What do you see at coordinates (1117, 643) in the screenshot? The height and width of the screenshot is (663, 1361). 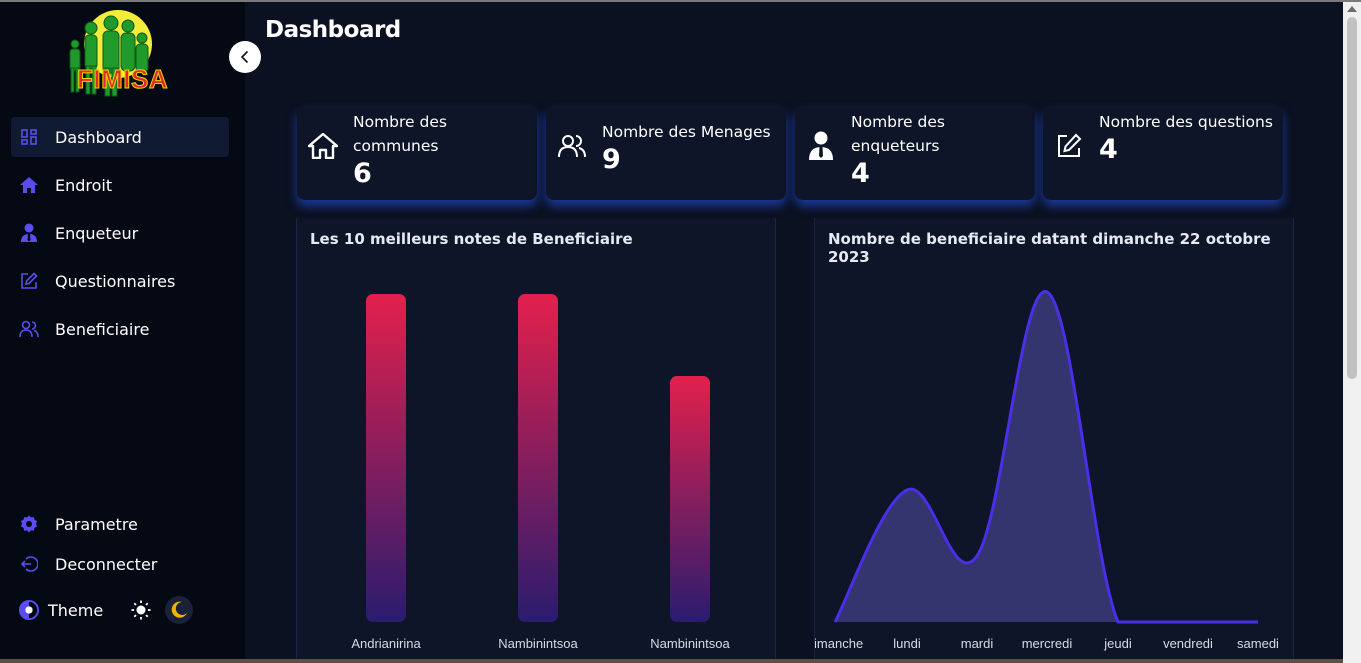 I see `area-x-tick-label: jeudi` at bounding box center [1117, 643].